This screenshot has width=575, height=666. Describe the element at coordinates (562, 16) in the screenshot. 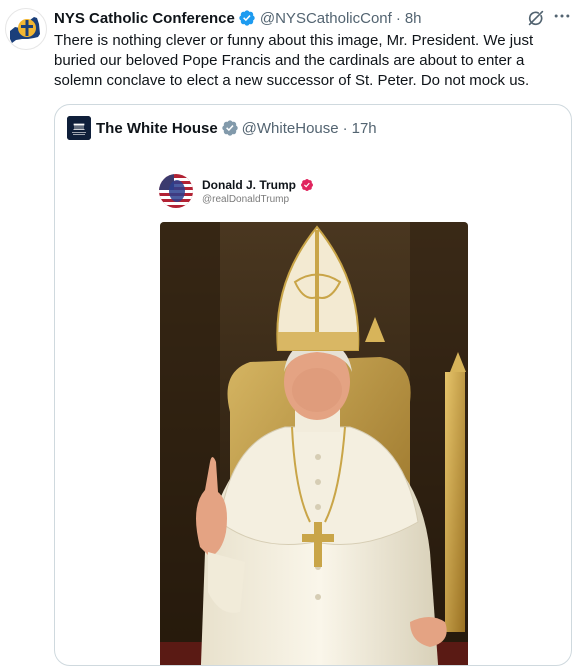

I see `more-options-icon` at that location.